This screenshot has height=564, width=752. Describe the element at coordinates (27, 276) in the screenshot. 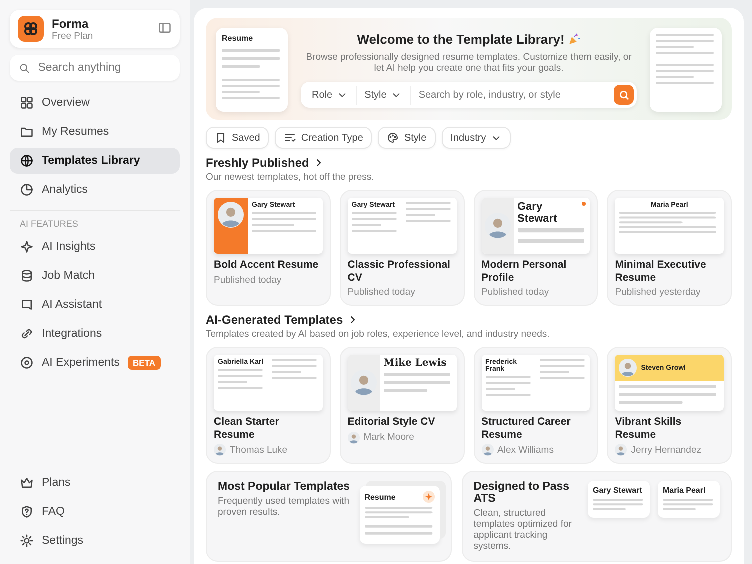

I see `database-icon` at that location.